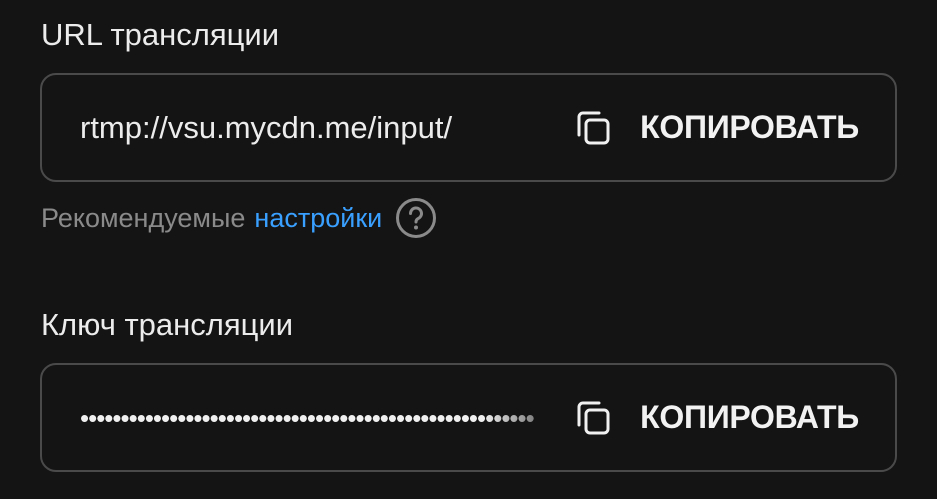 The width and height of the screenshot is (937, 499). Describe the element at coordinates (749, 417) in the screenshot. I see `copy-key-label: КОПИРОВАТЬ` at that location.